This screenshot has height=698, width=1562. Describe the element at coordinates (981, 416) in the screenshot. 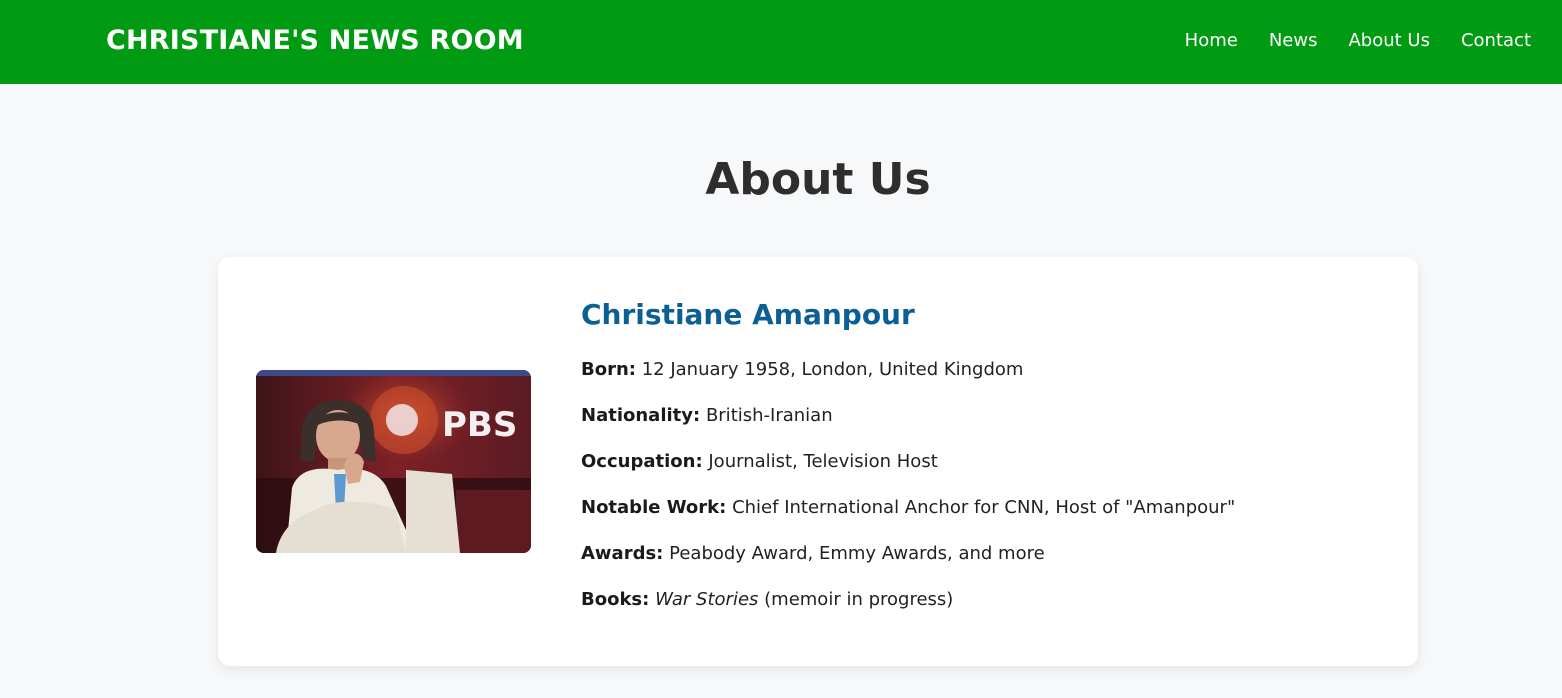

I see `nationality-row: Nationality: British-Iranian` at that location.